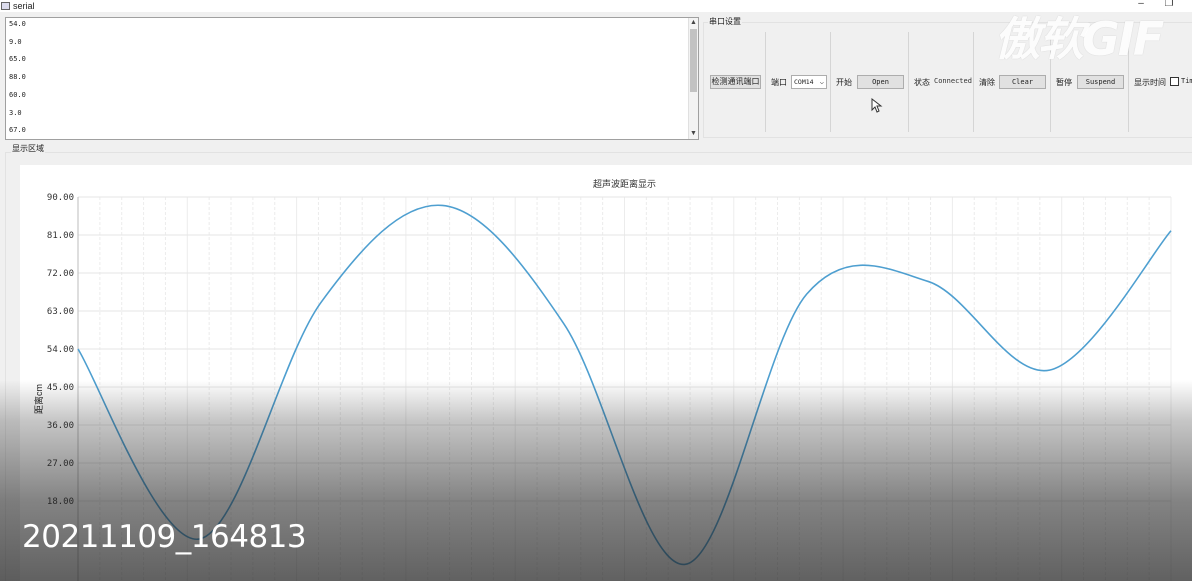 This screenshot has width=1192, height=581. What do you see at coordinates (17, 77) in the screenshot?
I see `received-line: 88.0` at bounding box center [17, 77].